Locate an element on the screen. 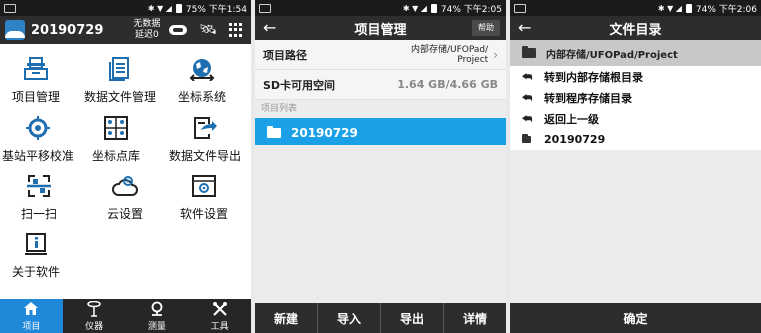  status-bar: ✱ ▼ ◢ 74% 下午2:05 is located at coordinates (380, 8).